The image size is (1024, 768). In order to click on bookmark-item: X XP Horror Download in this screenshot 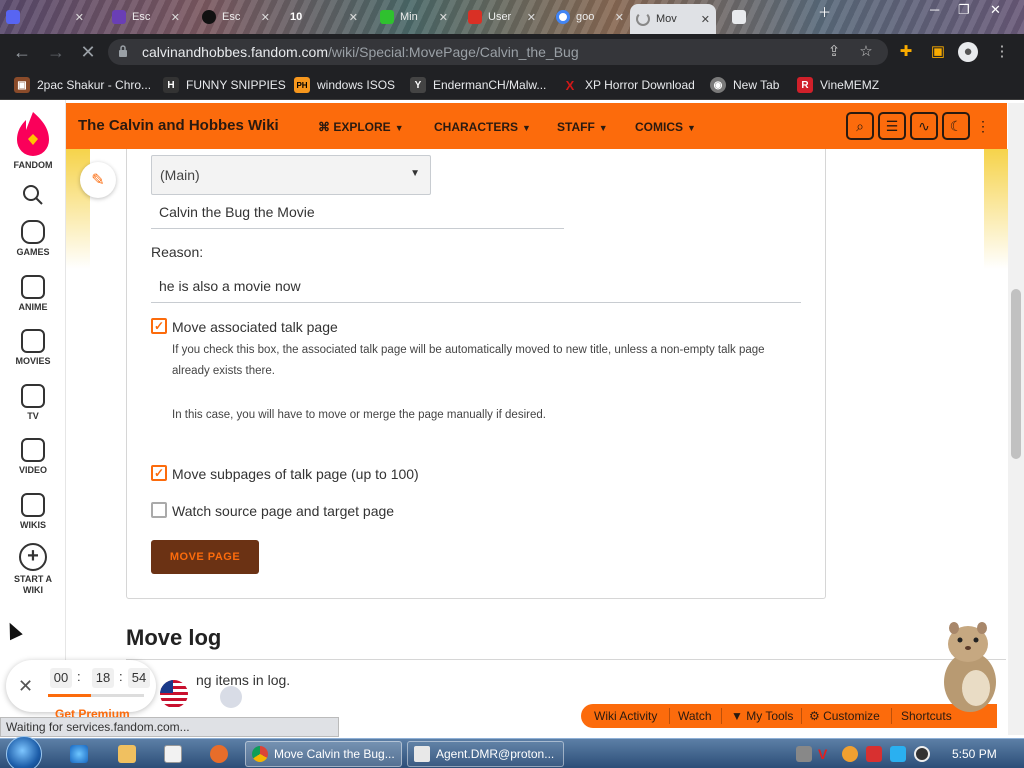, I will do `click(628, 85)`.